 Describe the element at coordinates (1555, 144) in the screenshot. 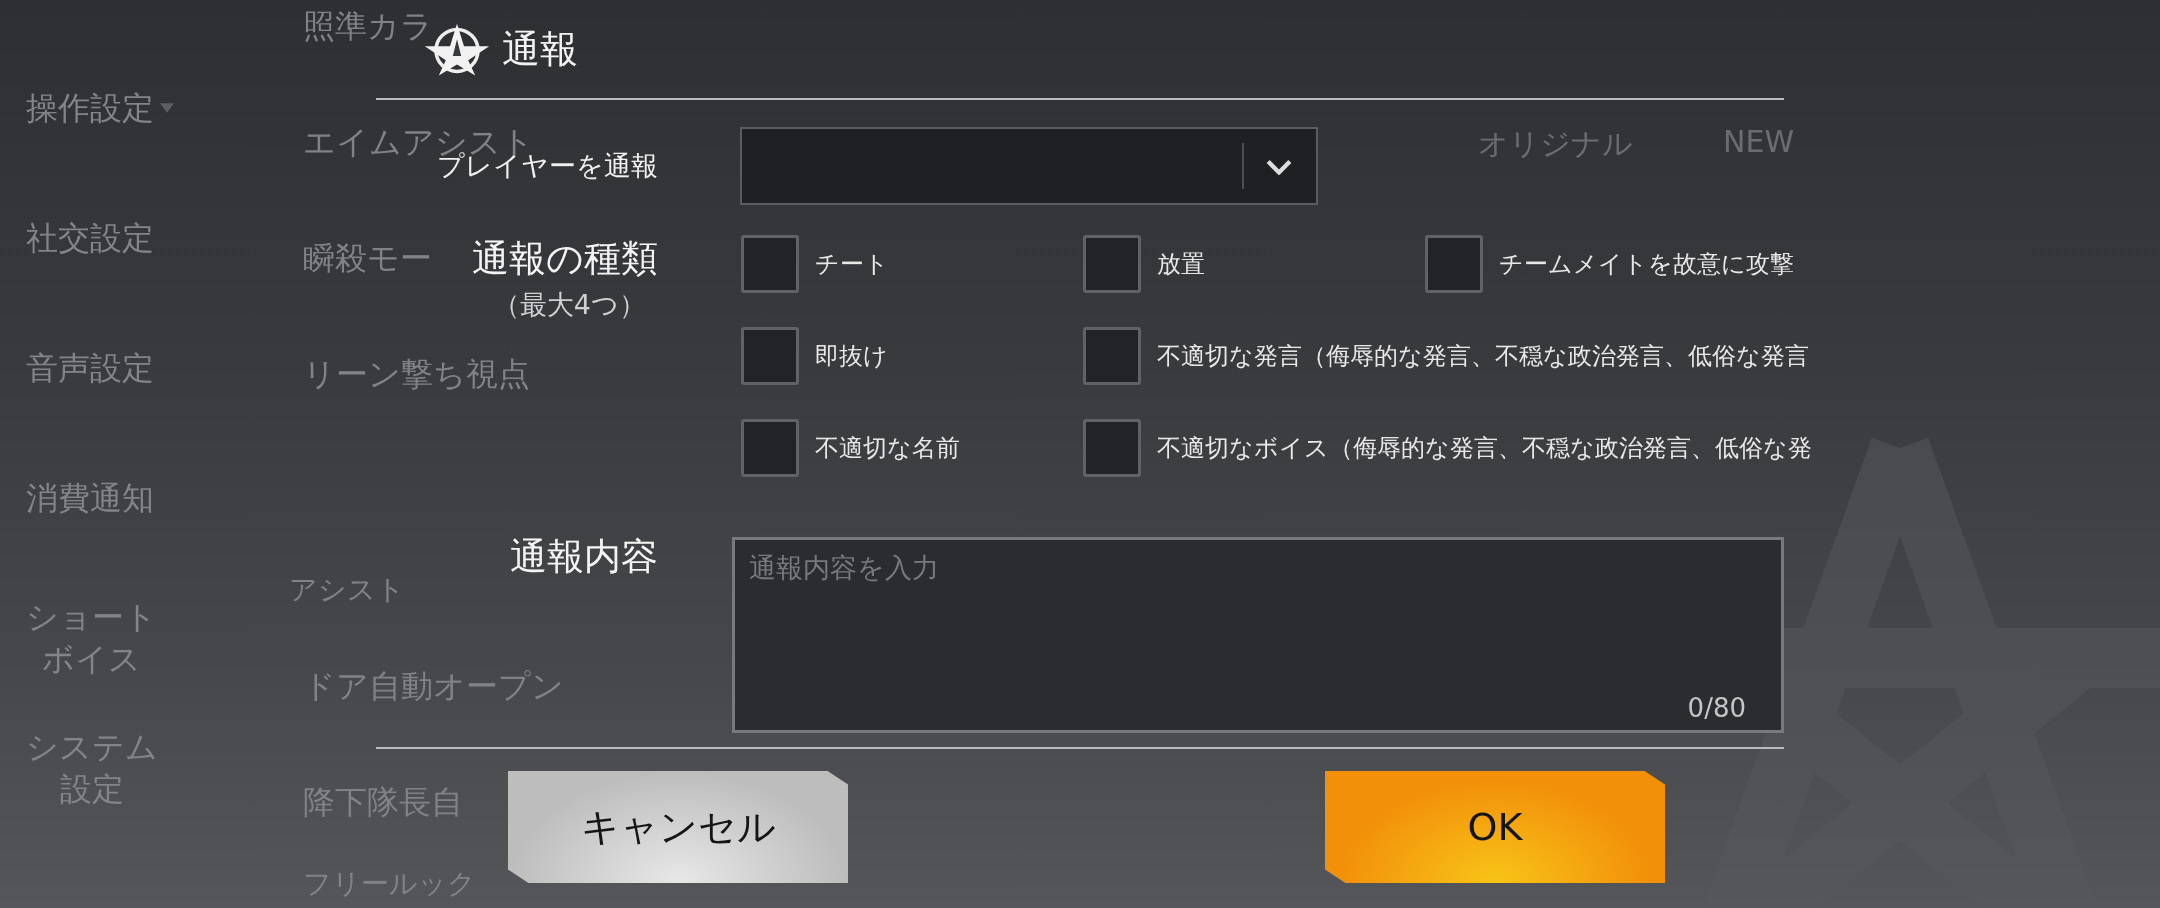

I see `setting-option: オリジナル` at that location.